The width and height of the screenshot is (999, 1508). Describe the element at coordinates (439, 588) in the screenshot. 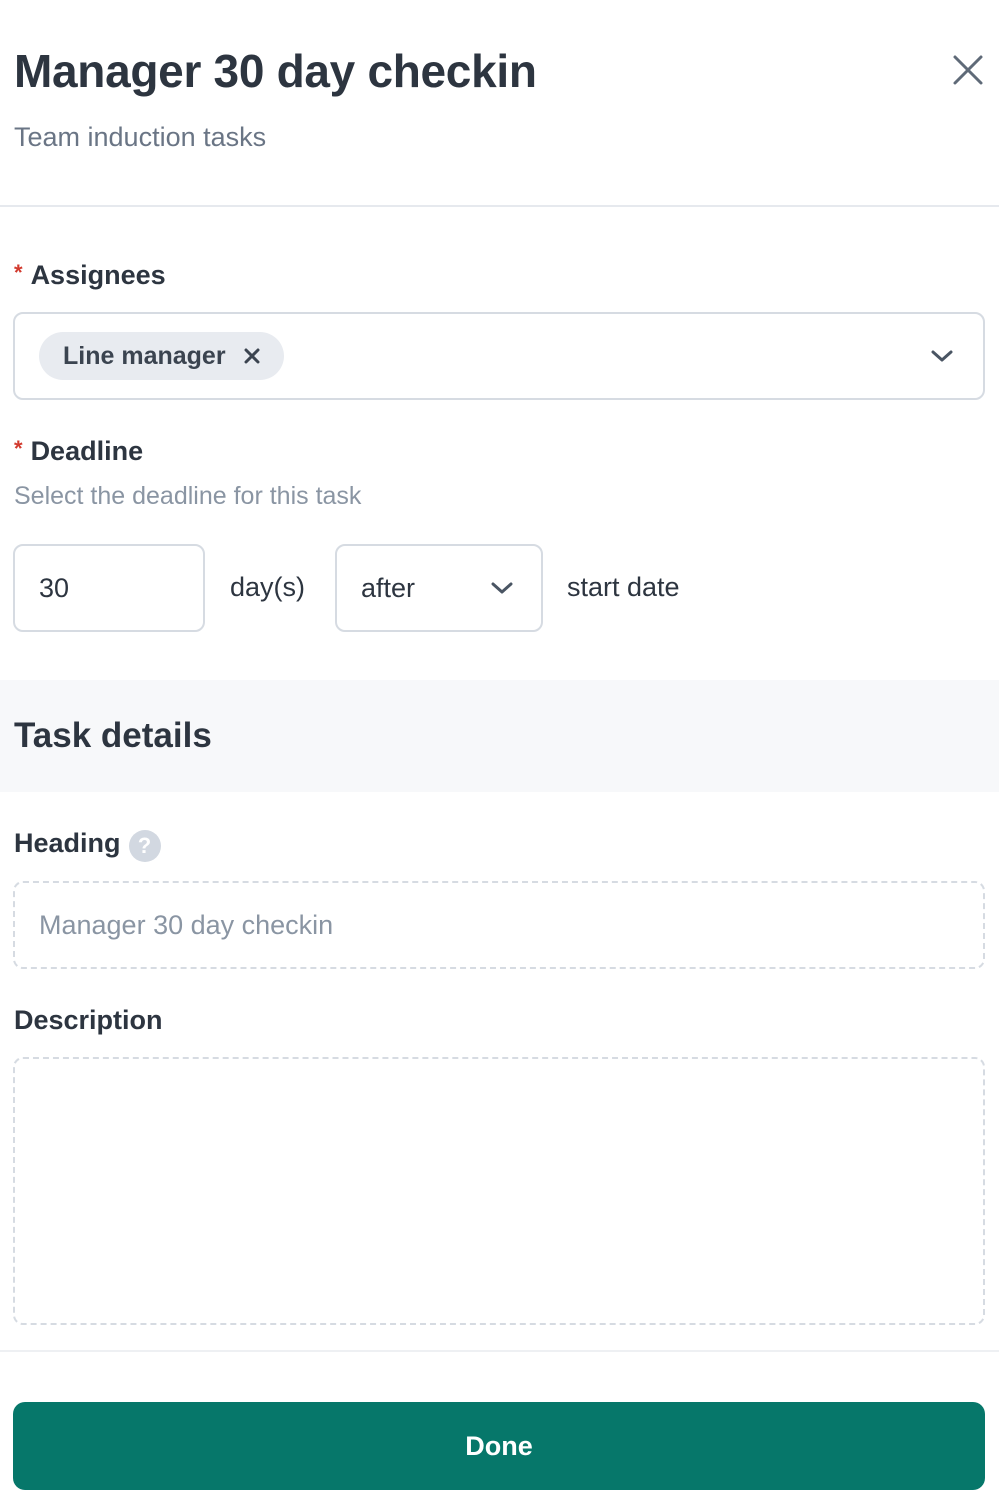

I see `deadline-relation-select: after` at that location.